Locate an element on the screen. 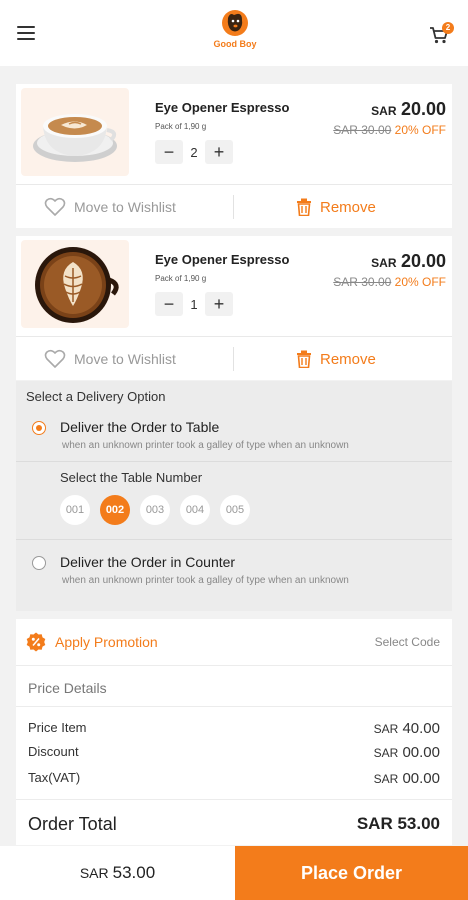 This screenshot has width=468, height=900. top-bar: Good Boy 2 is located at coordinates (234, 33).